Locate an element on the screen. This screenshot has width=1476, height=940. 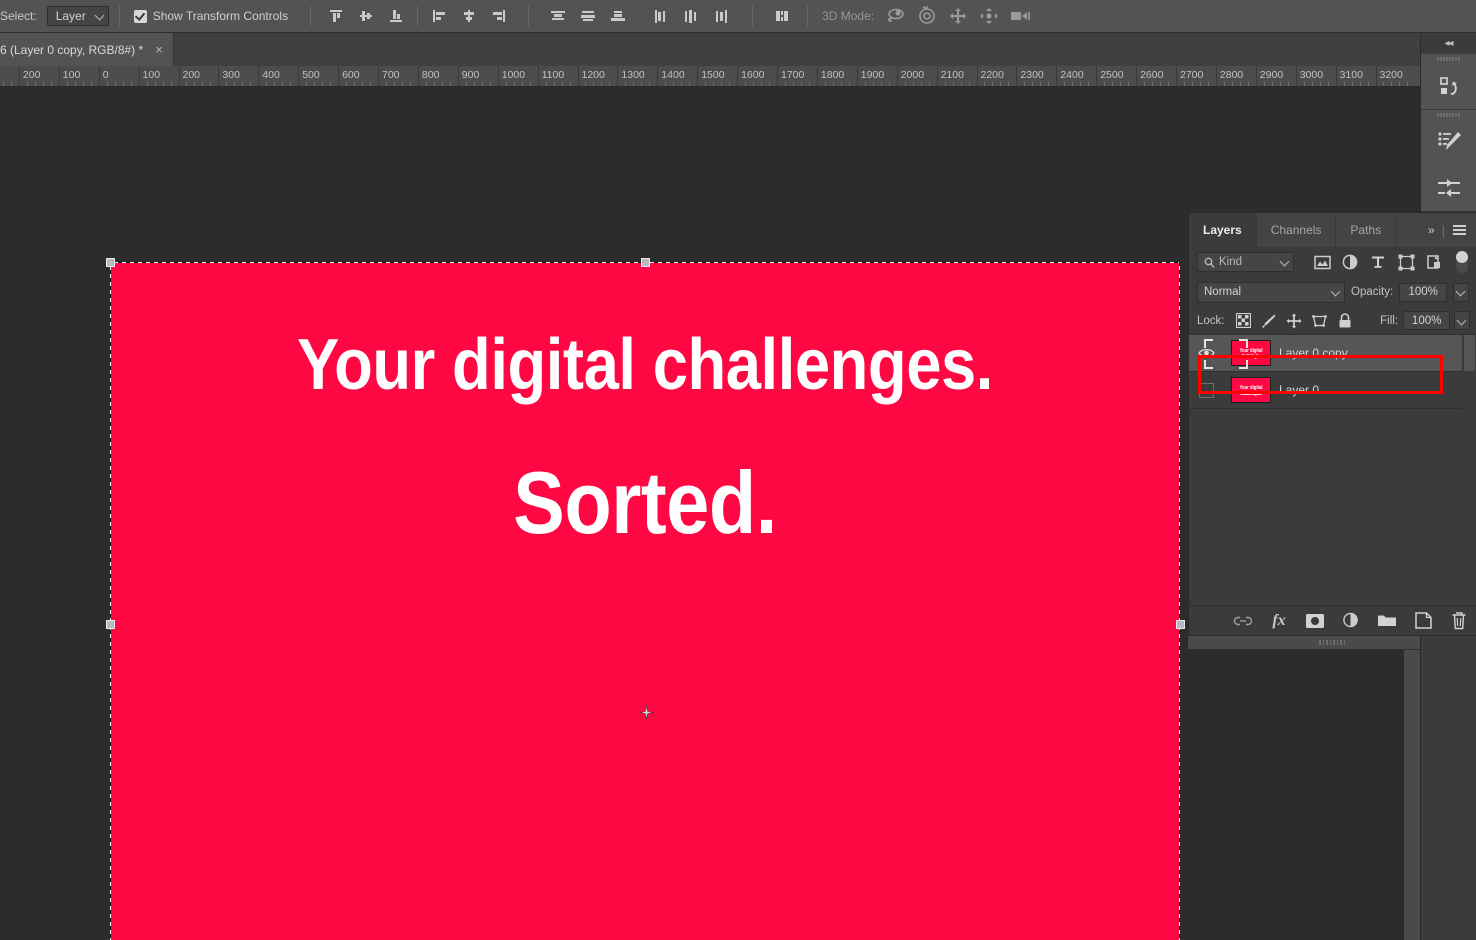
select-target-dropdown: Layer is located at coordinates (77, 16).